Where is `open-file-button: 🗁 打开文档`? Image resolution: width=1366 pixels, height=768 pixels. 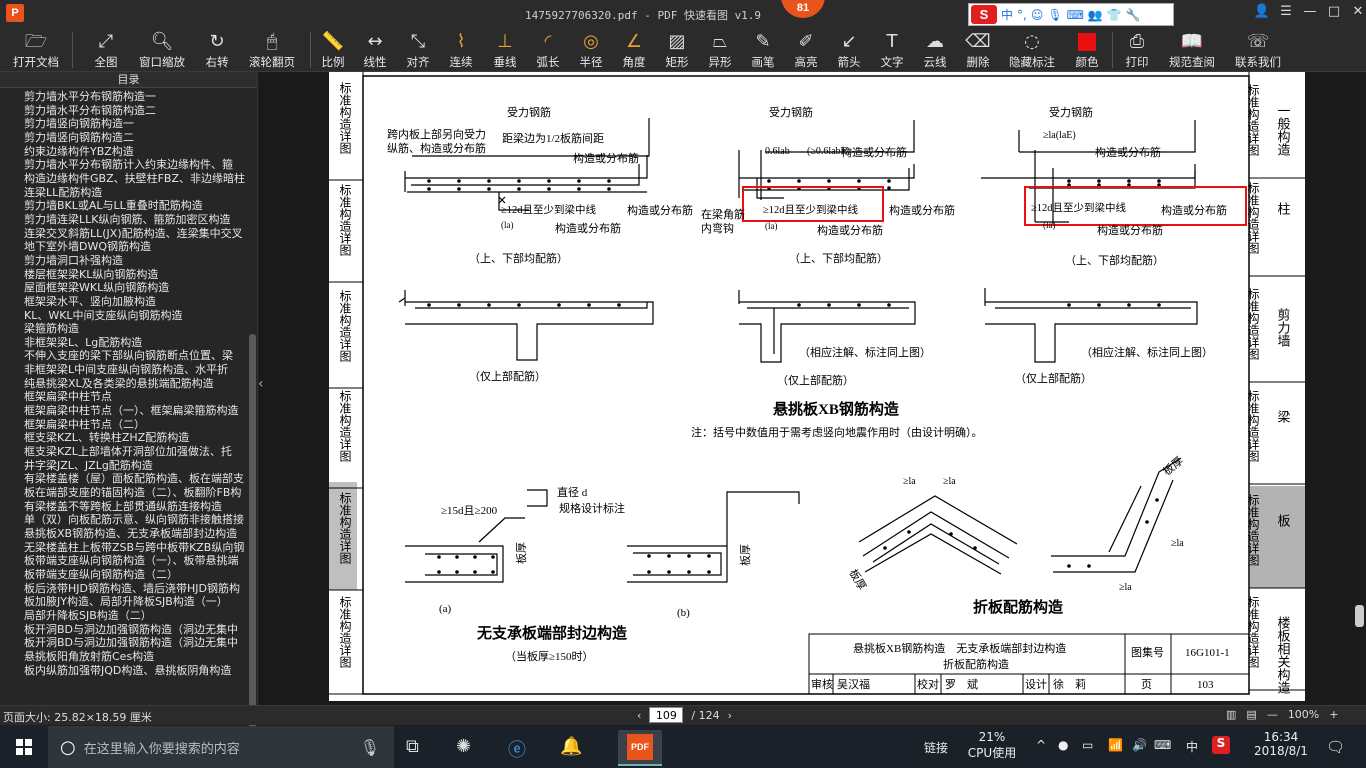
open-file-button: 🗁 打开文档 is located at coordinates (36, 50).